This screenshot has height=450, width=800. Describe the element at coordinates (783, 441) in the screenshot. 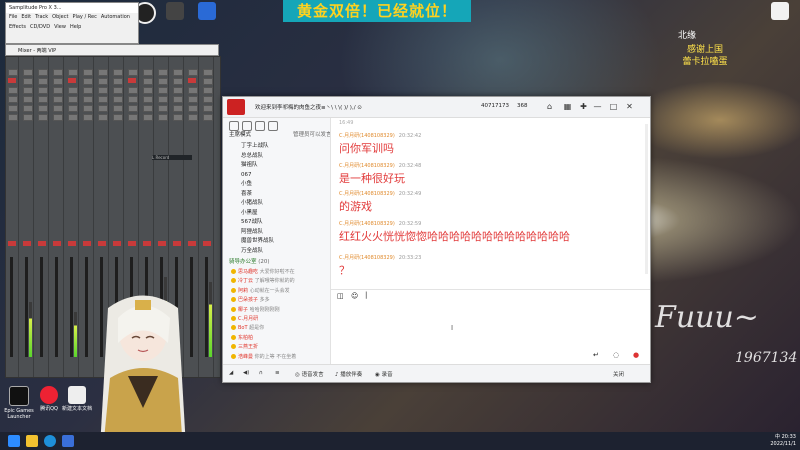

I see `system-tray: 中 20:33 2022/11/1` at that location.